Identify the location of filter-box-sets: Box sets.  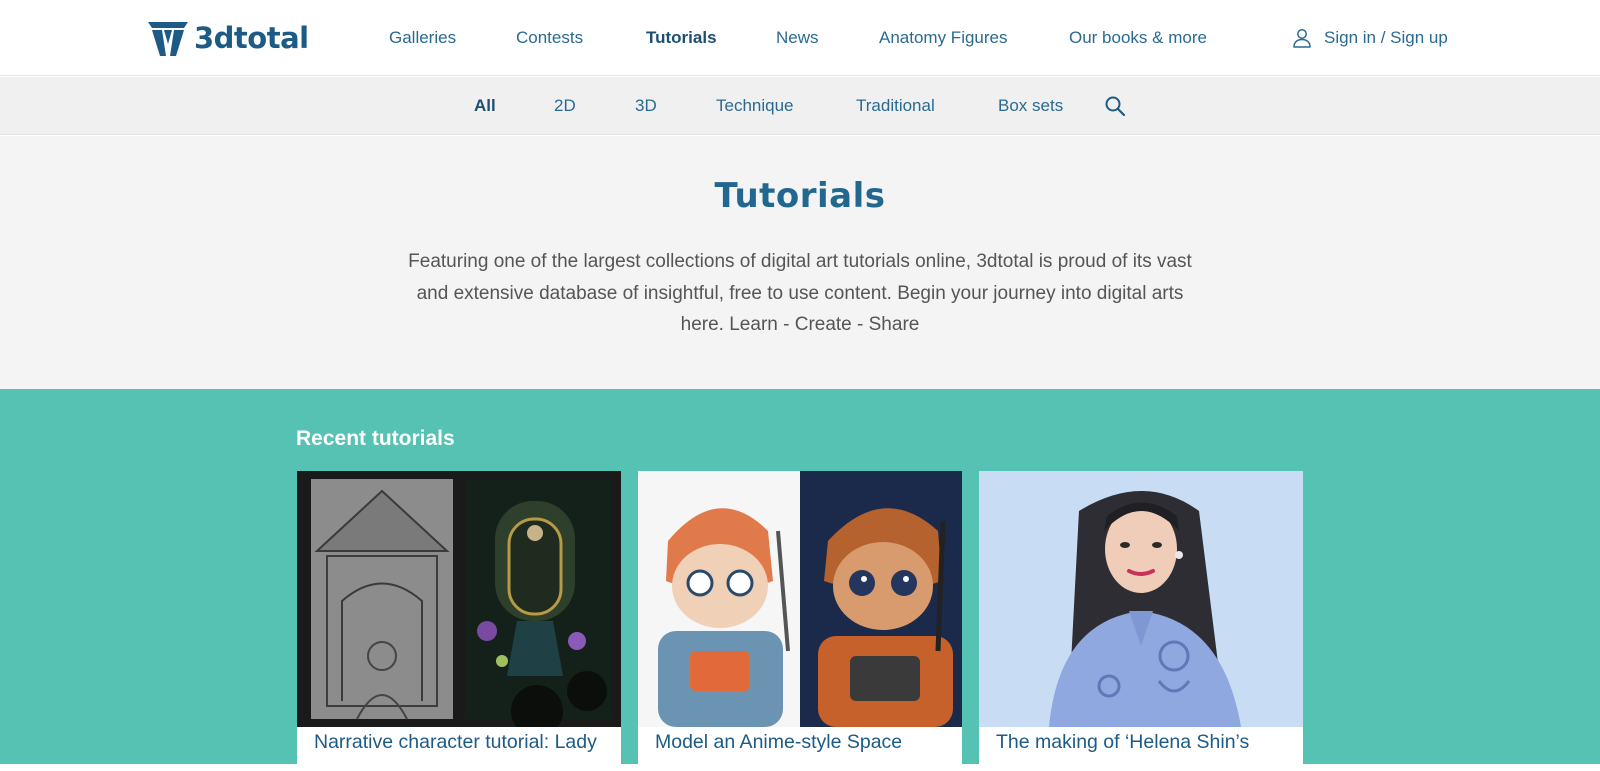
(1030, 106).